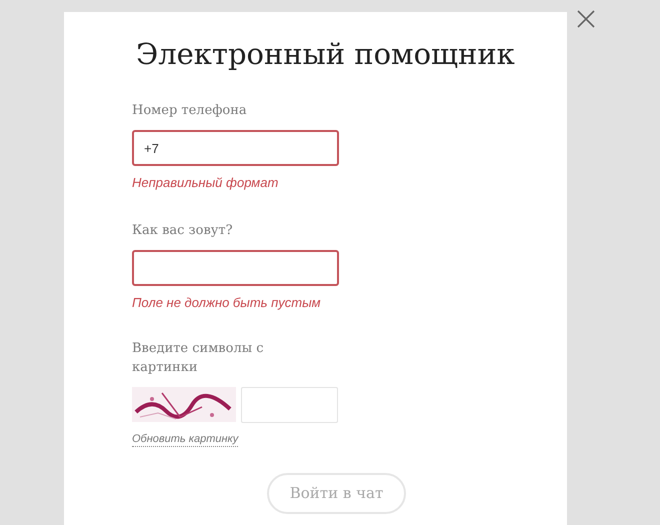 The width and height of the screenshot is (660, 525). What do you see at coordinates (189, 111) in the screenshot?
I see `field-label: Номер телефона` at bounding box center [189, 111].